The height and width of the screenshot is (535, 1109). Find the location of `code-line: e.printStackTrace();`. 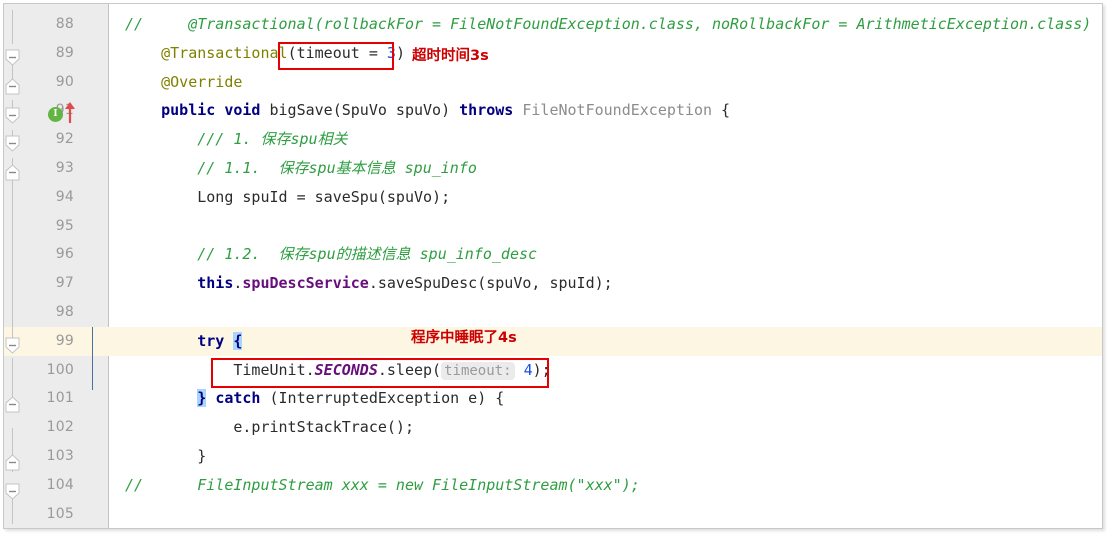

code-line: e.printStackTrace(); is located at coordinates (269, 427).